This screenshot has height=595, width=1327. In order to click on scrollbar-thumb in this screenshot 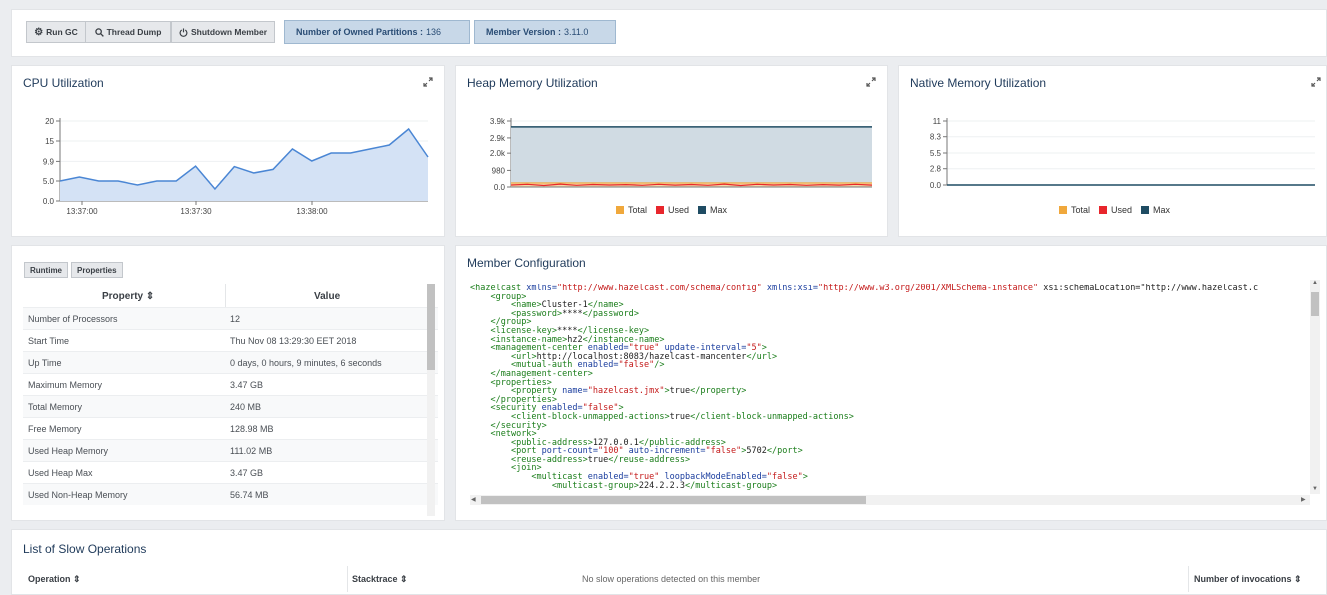, I will do `click(431, 327)`.